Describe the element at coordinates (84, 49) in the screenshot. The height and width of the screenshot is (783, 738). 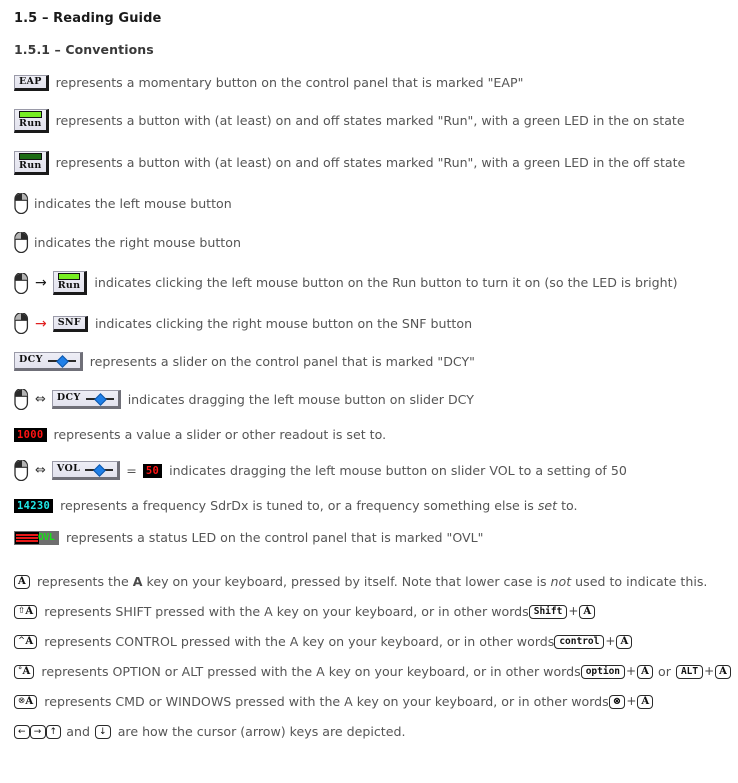
I see `section-title: 1.5.1 – Conventions` at that location.